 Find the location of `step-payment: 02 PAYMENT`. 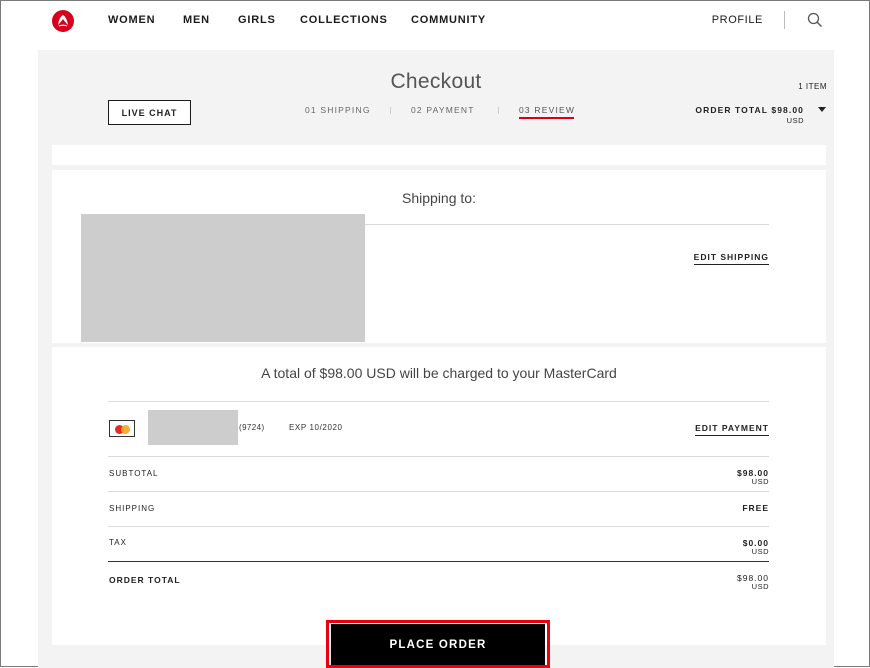

step-payment: 02 PAYMENT is located at coordinates (443, 110).